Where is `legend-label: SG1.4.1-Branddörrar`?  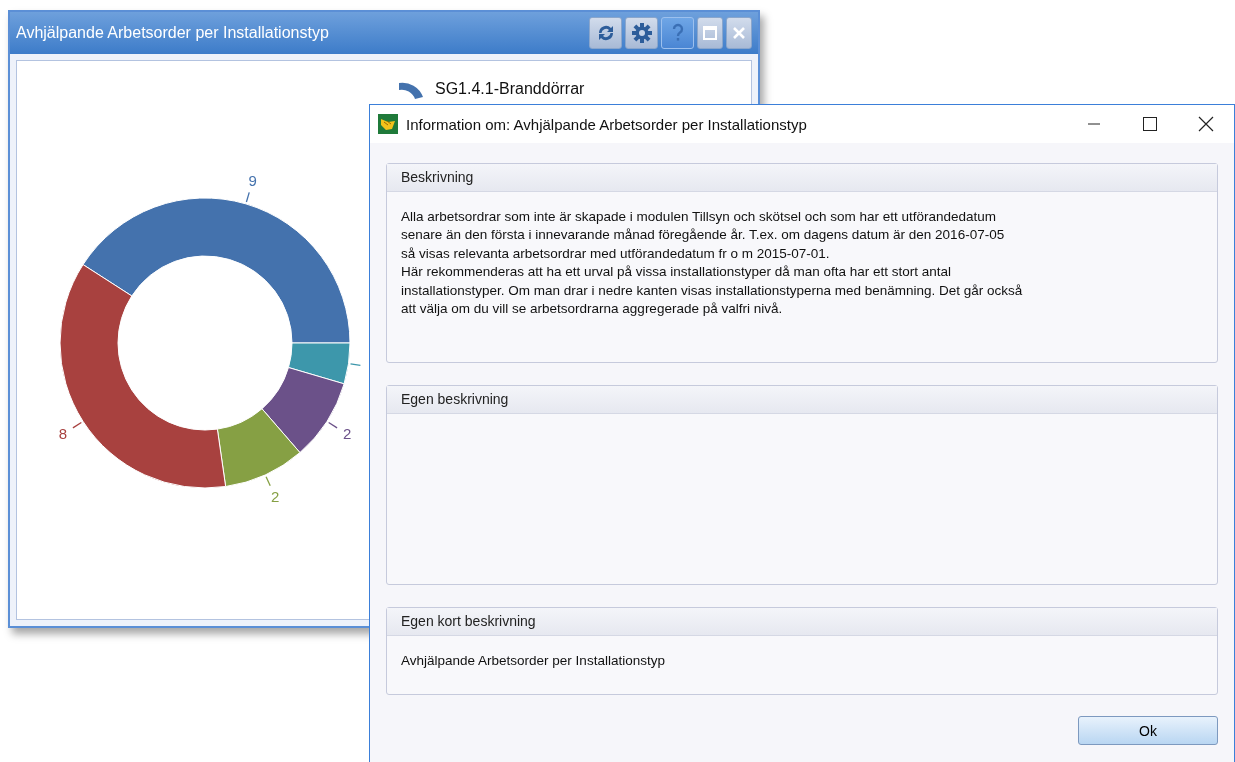 legend-label: SG1.4.1-Branddörrar is located at coordinates (510, 89).